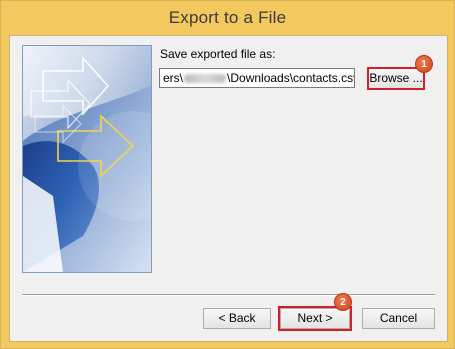  I want to click on browse-highlight-box, so click(396, 78).